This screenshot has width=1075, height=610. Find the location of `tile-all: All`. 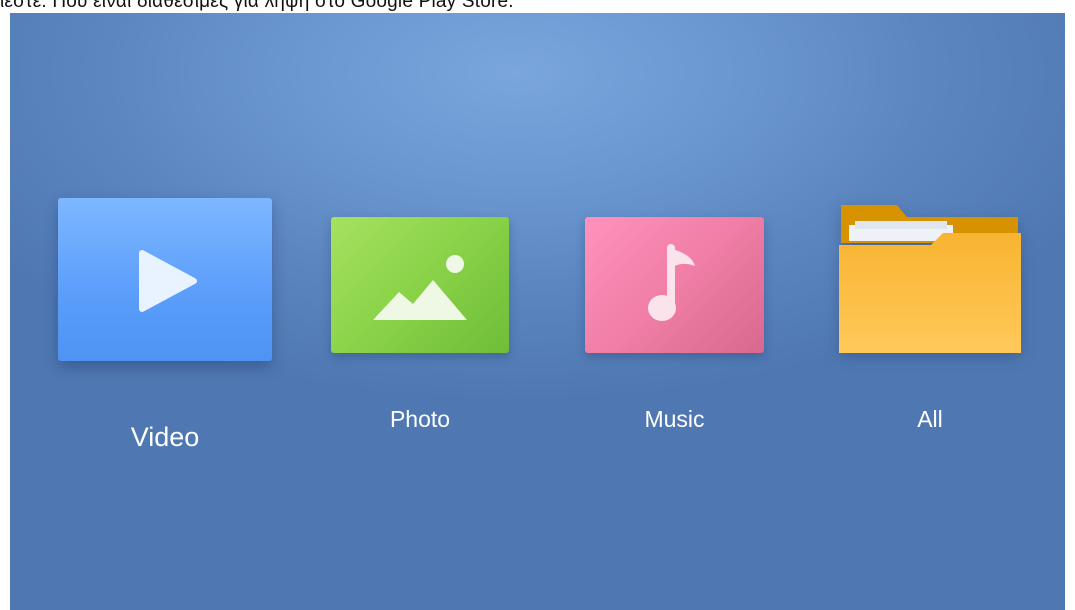

tile-all: All is located at coordinates (930, 320).